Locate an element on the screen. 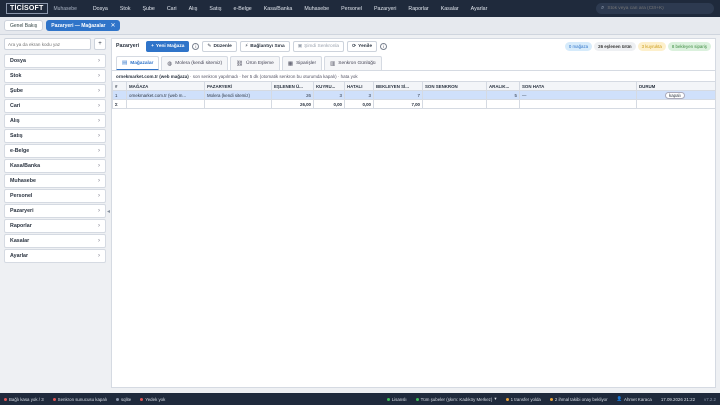 The width and height of the screenshot is (720, 405). col-header: # is located at coordinates (119, 86).